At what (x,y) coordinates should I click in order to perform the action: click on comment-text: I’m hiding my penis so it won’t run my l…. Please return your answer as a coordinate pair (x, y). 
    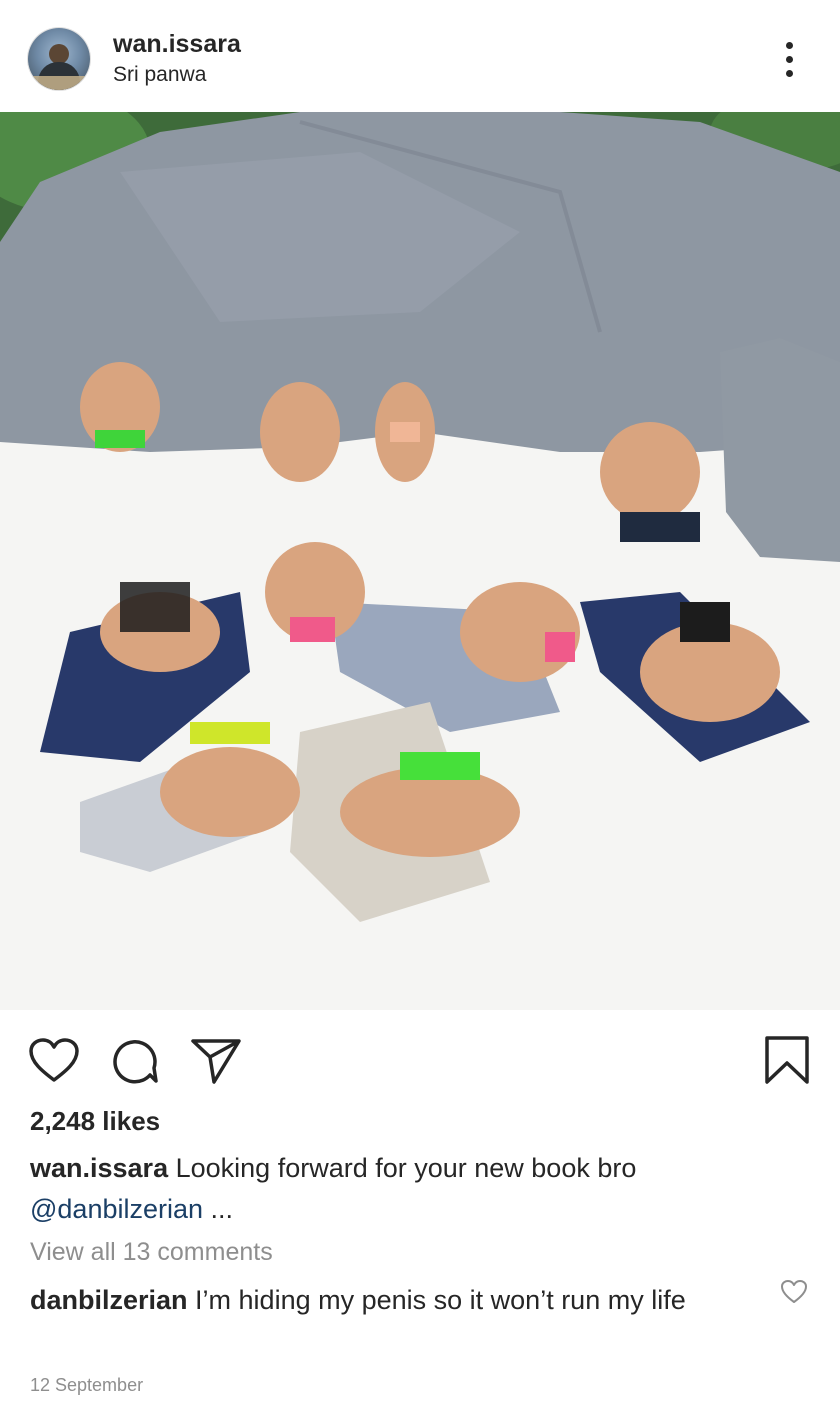
    Looking at the image, I should click on (440, 1300).